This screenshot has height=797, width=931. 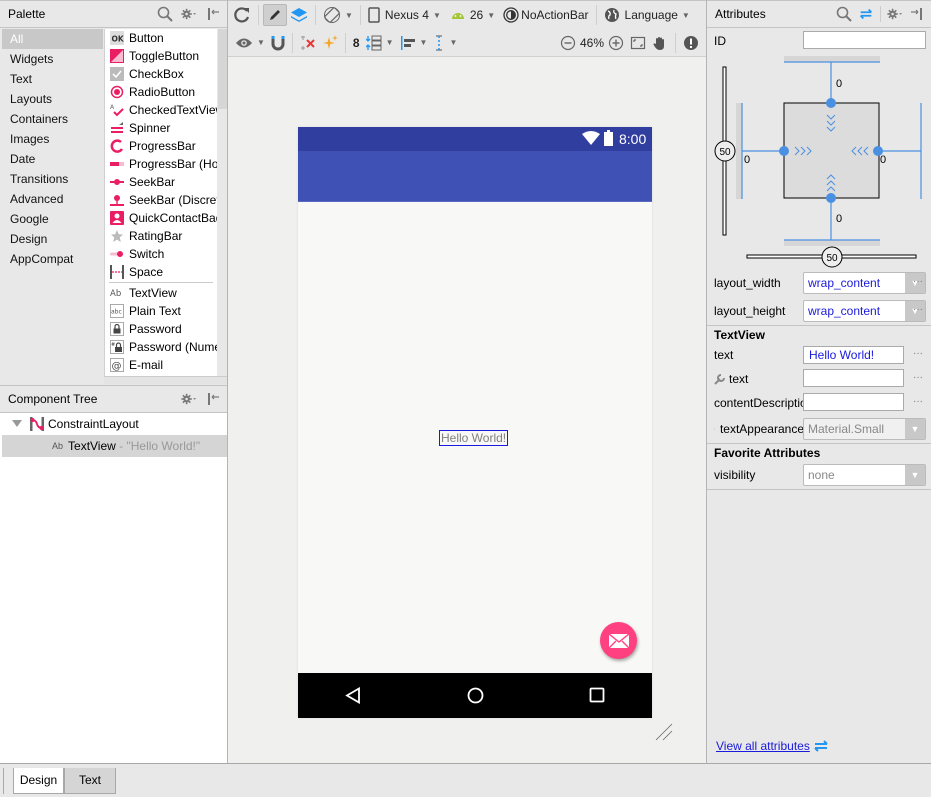 What do you see at coordinates (52, 259) in the screenshot?
I see `palette-category-appcompat: AppCompat` at bounding box center [52, 259].